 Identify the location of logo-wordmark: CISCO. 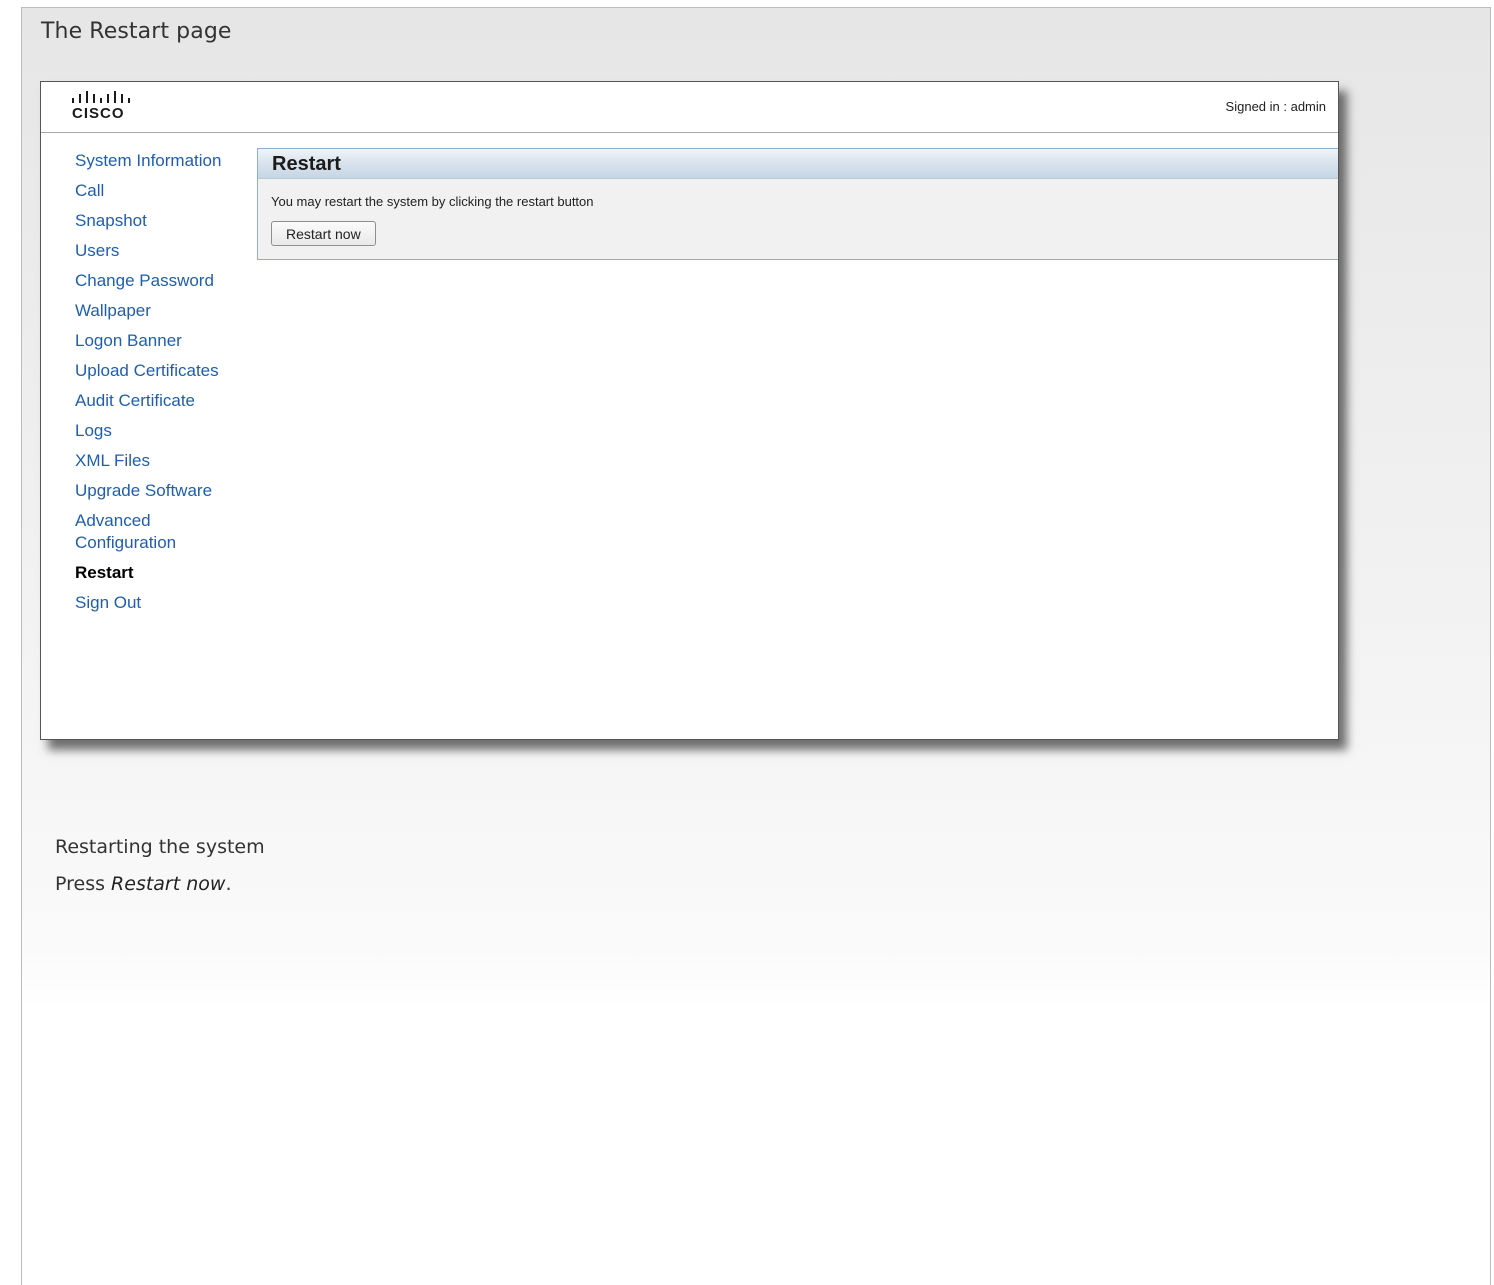
(98, 113).